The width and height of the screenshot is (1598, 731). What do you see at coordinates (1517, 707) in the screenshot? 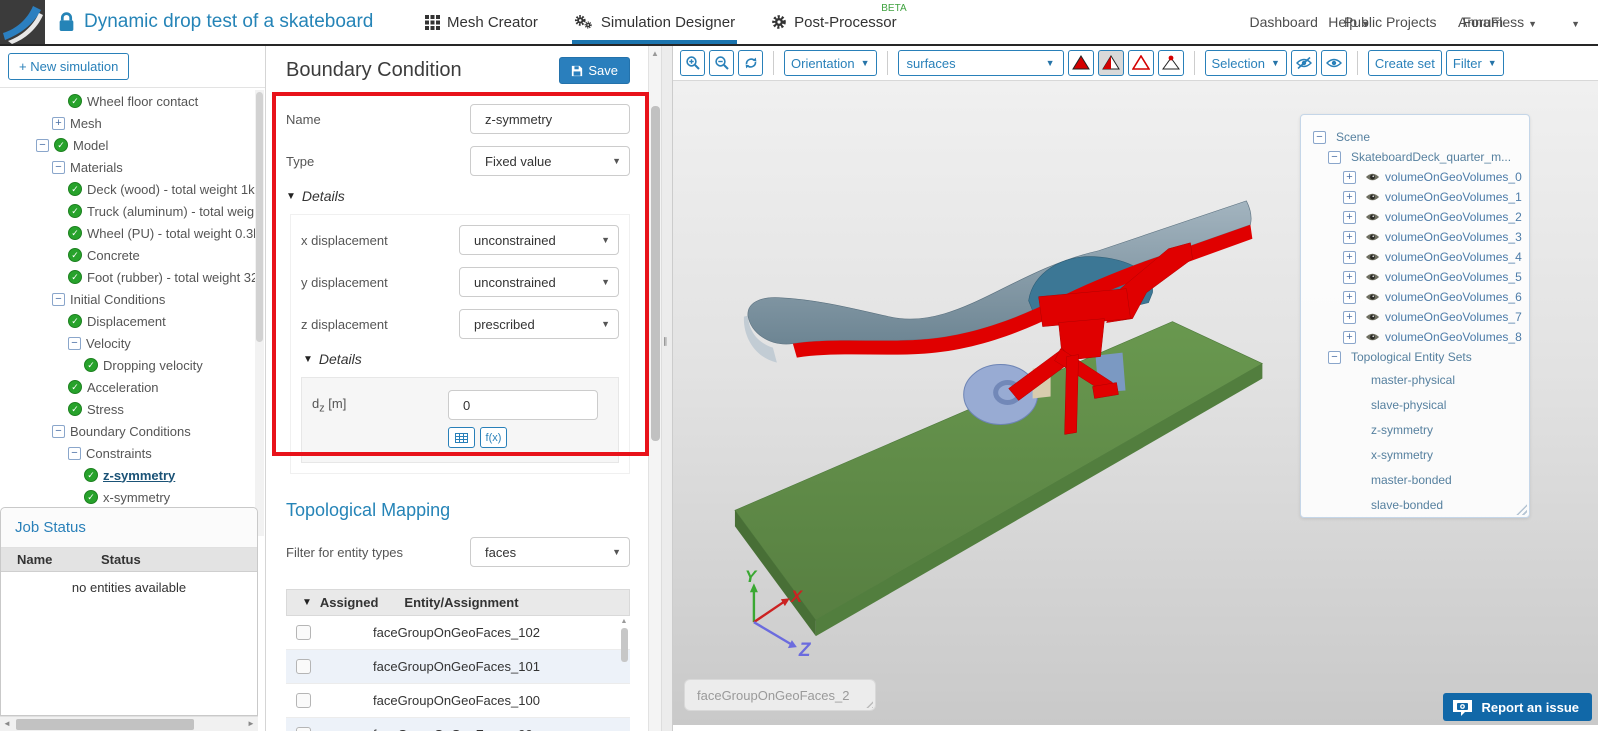
I see `report-issue-button: Report an issue` at bounding box center [1517, 707].